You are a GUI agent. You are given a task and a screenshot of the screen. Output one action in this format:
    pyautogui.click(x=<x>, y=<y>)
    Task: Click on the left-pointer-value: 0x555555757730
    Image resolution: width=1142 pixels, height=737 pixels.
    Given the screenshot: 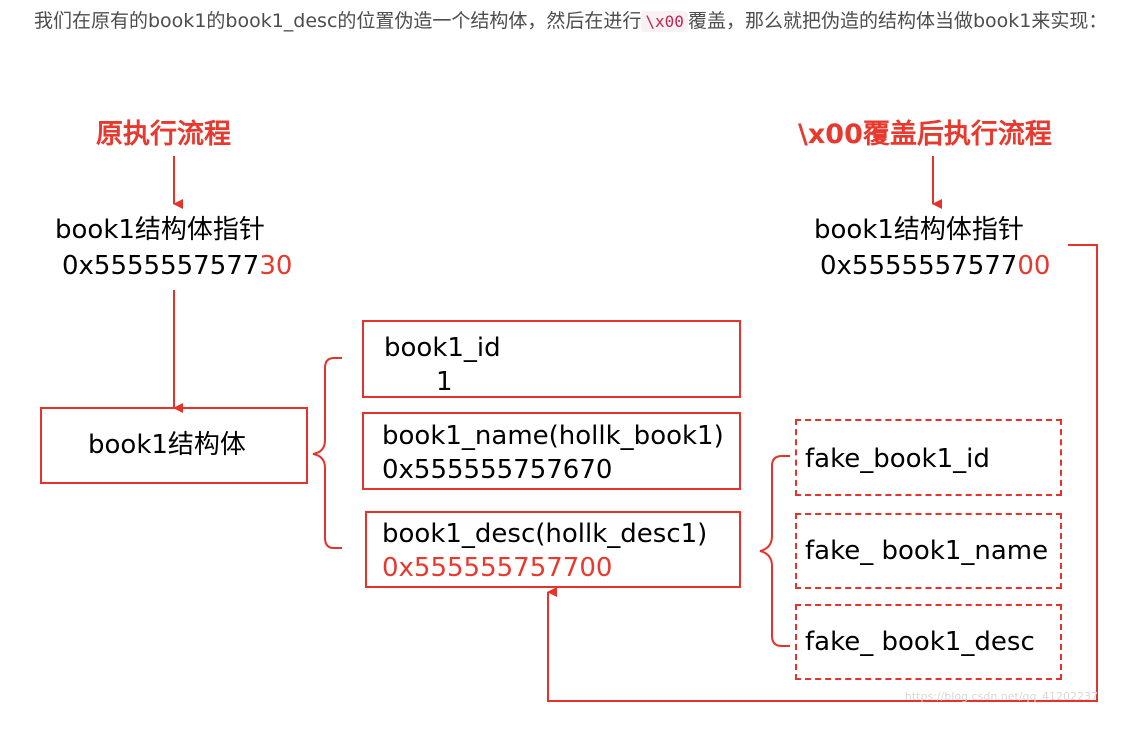 What is the action you would take?
    pyautogui.click(x=177, y=266)
    